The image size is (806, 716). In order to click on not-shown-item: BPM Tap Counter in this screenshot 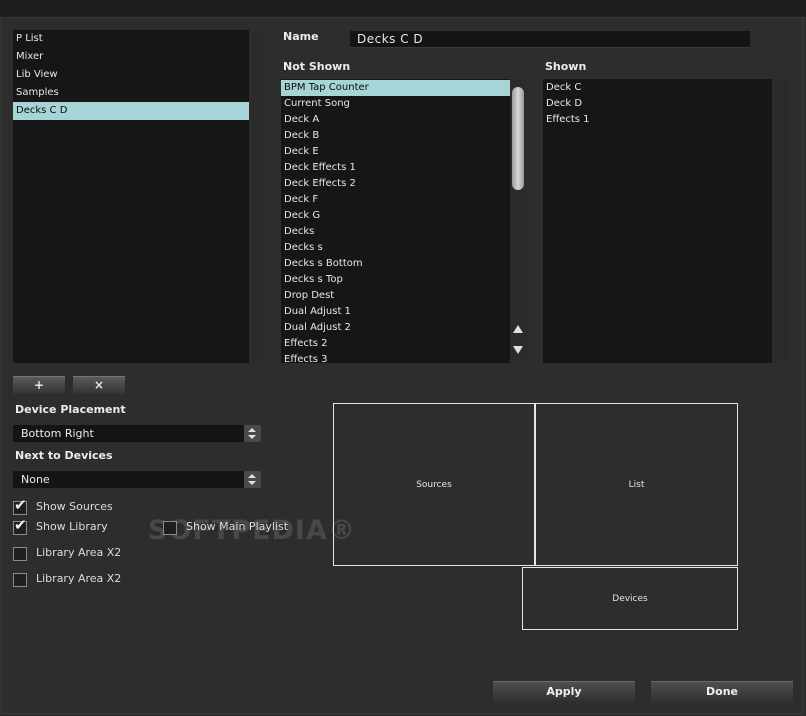, I will do `click(395, 88)`.